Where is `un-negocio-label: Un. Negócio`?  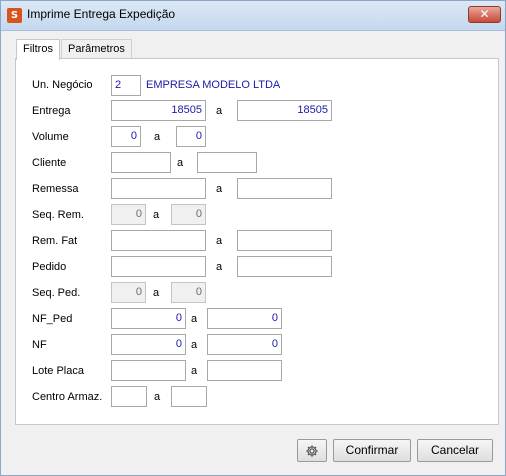
un-negocio-label: Un. Negócio is located at coordinates (62, 85).